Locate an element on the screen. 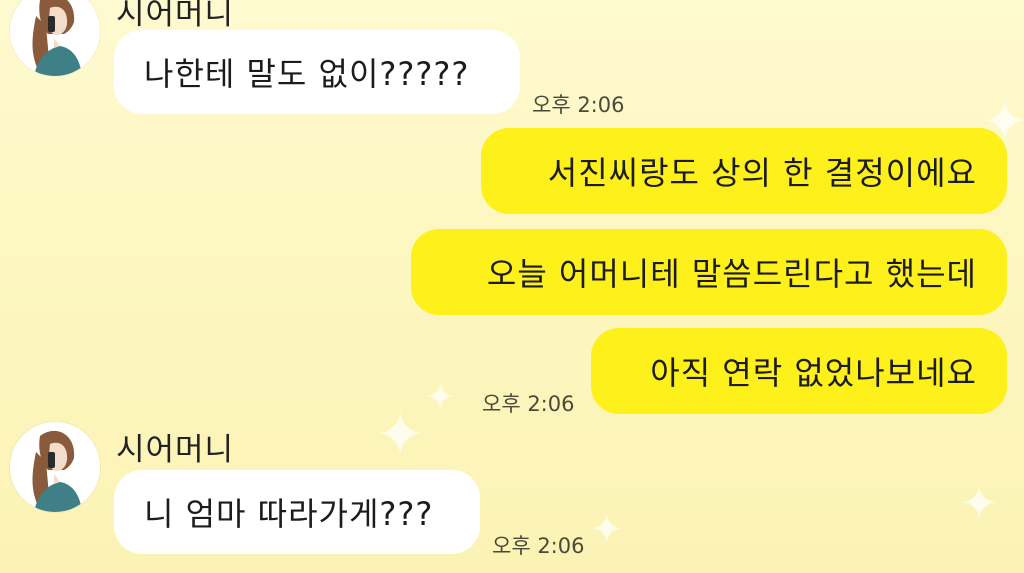 Image resolution: width=1024 pixels, height=573 pixels. message-text: 서진씨랑도 상의 한 결정이에요 is located at coordinates (762, 173).